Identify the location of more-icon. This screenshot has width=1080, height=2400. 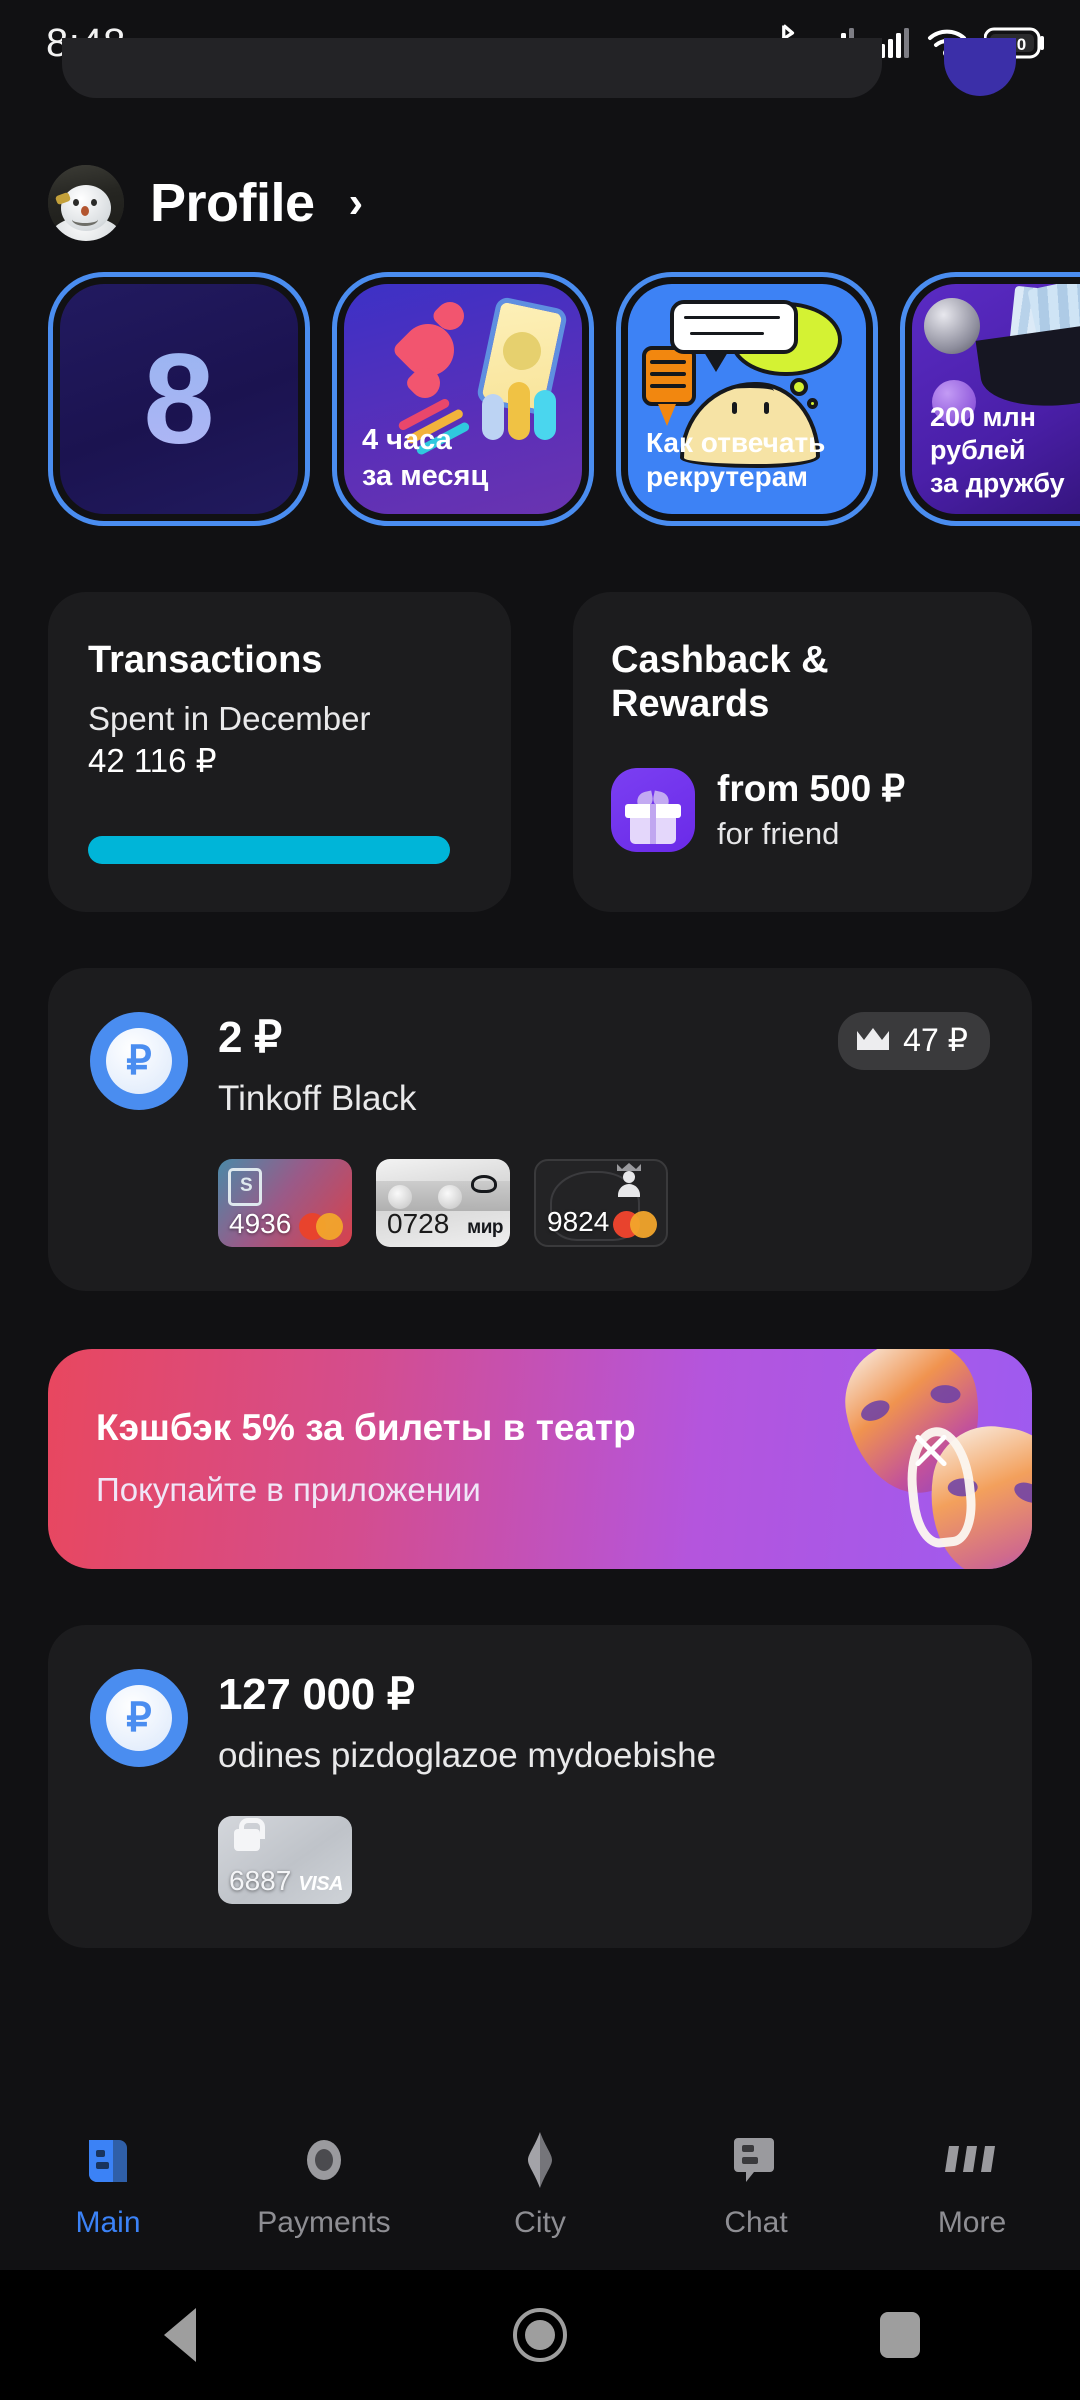
(972, 2160).